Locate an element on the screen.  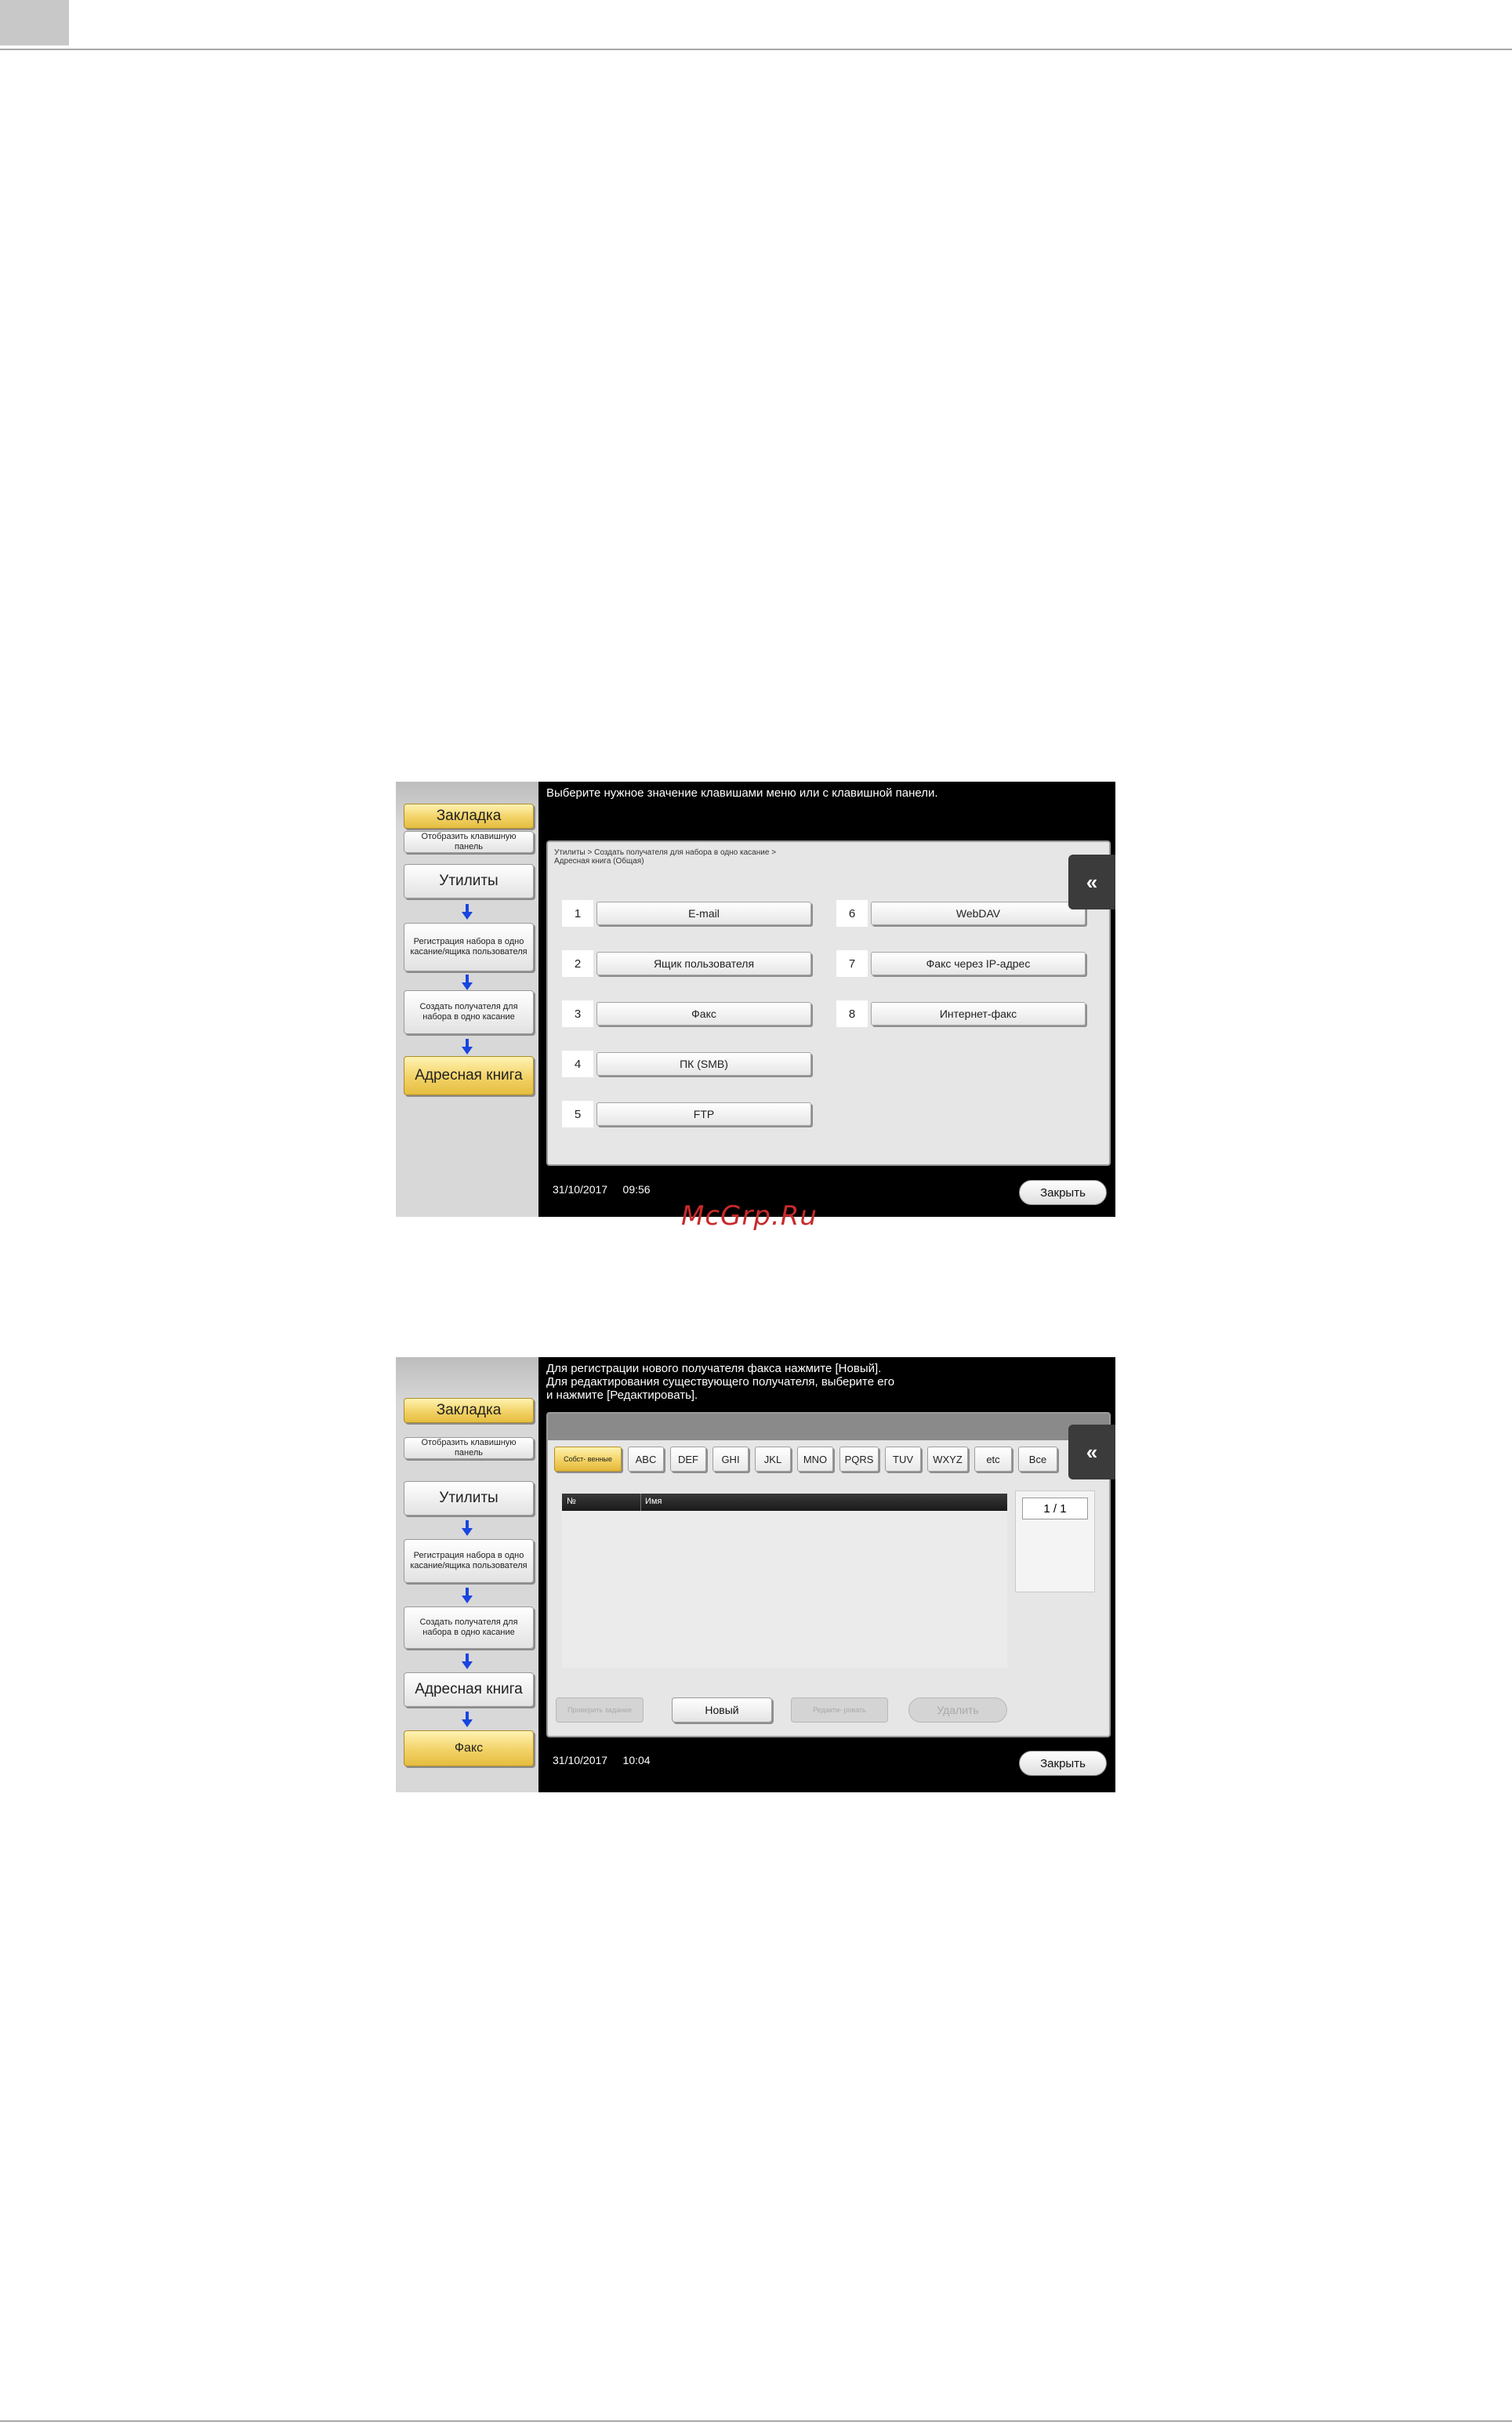
column-number-header: № is located at coordinates (571, 1501).